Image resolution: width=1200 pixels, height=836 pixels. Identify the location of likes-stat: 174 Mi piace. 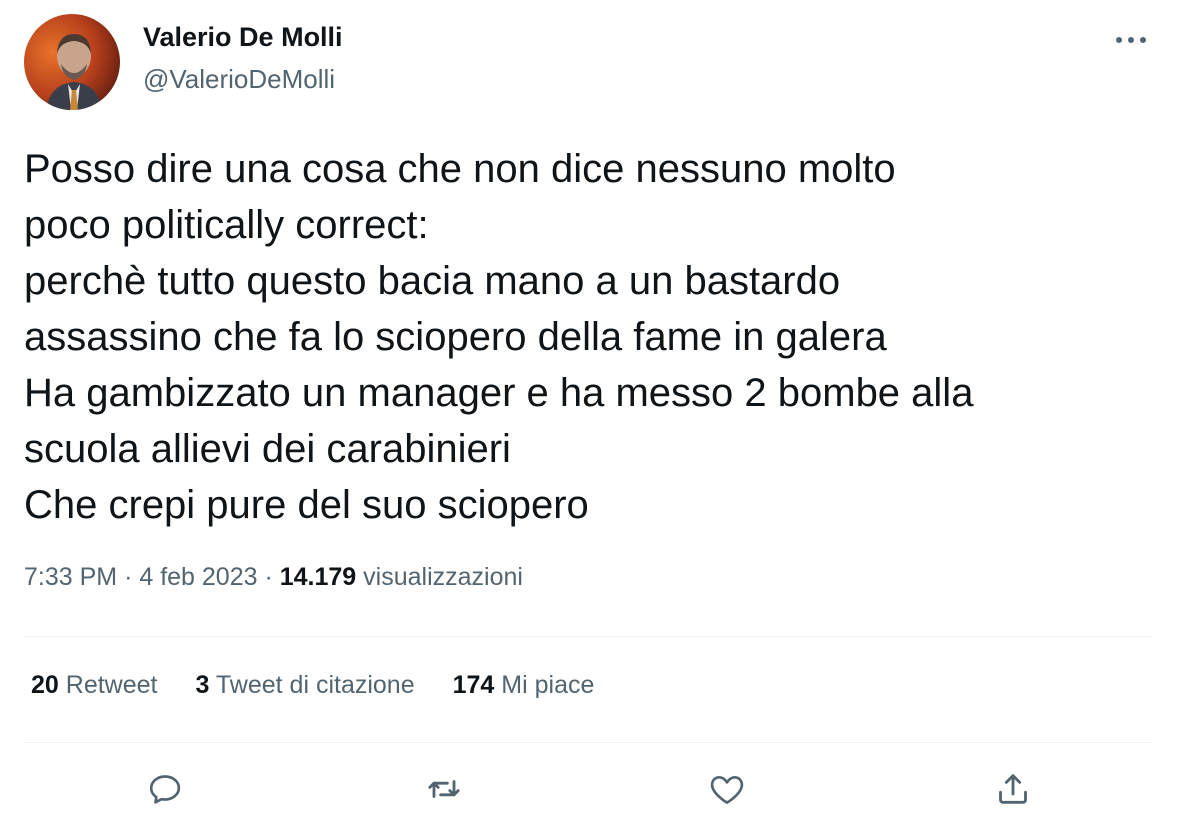
(524, 685).